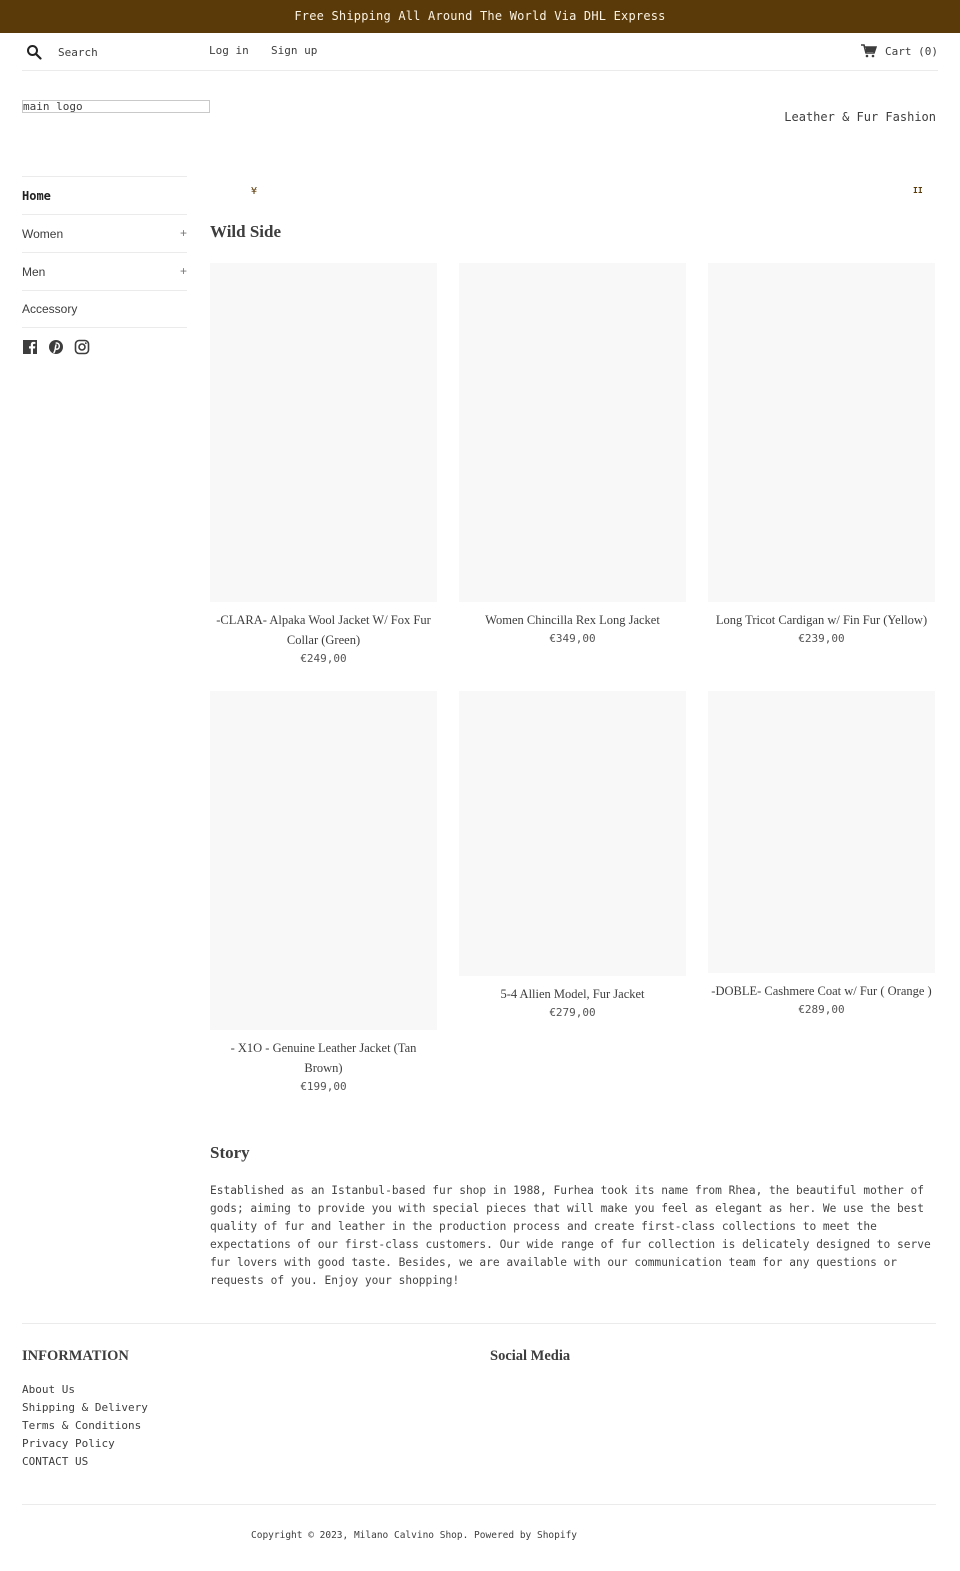  What do you see at coordinates (34, 271) in the screenshot?
I see `sidebar-item-label: Men` at bounding box center [34, 271].